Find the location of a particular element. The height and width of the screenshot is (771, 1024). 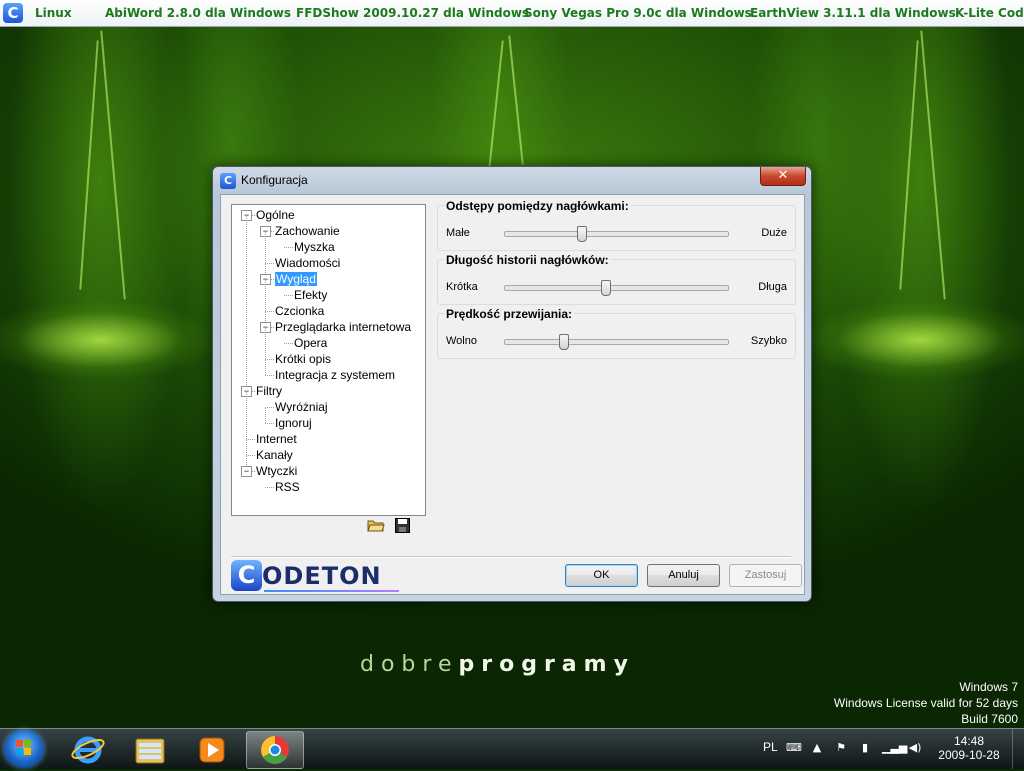

internet-explorer-icon is located at coordinates (88, 750).